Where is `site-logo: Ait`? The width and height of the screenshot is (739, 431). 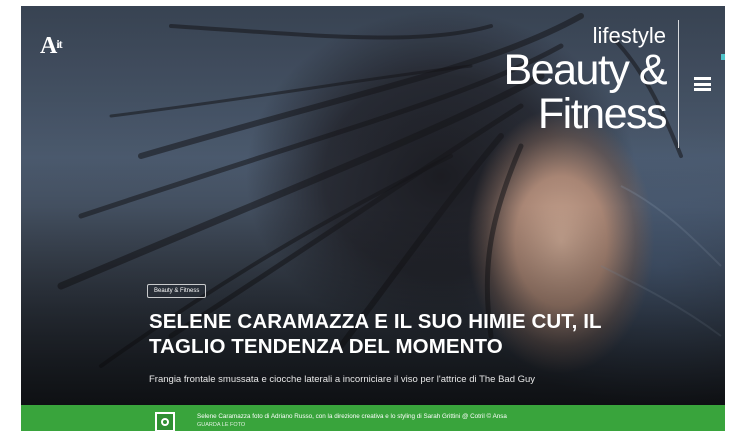
site-logo: Ait is located at coordinates (51, 46).